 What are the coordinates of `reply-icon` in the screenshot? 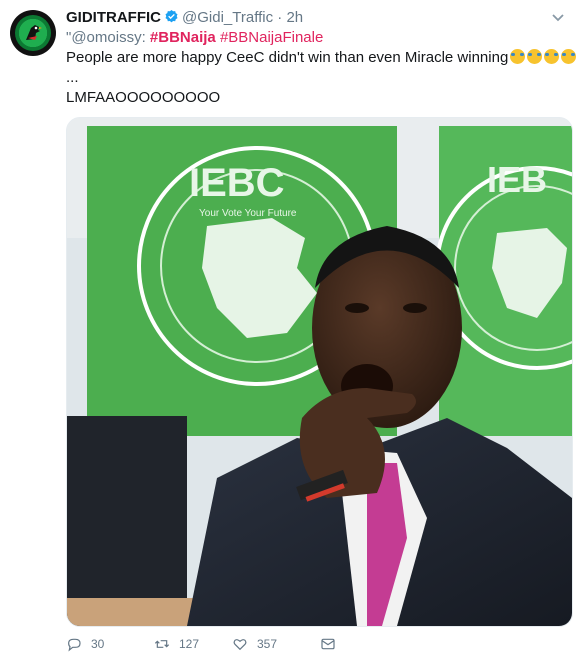 It's located at (74, 645).